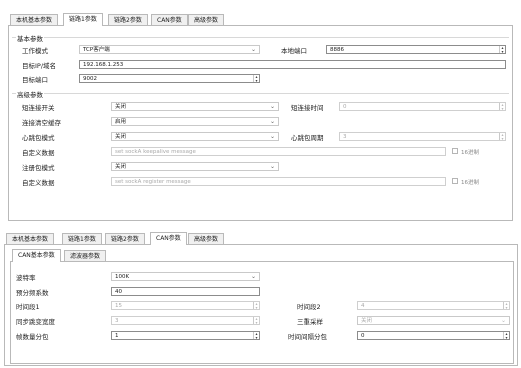 The width and height of the screenshot is (521, 368). What do you see at coordinates (367, 321) in the screenshot?
I see `triple-sample-value: 关闭` at bounding box center [367, 321].